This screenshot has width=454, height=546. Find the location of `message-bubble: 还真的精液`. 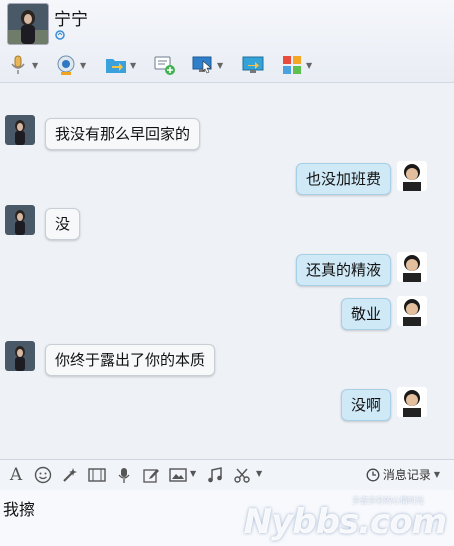

message-bubble: 还真的精液 is located at coordinates (343, 270).